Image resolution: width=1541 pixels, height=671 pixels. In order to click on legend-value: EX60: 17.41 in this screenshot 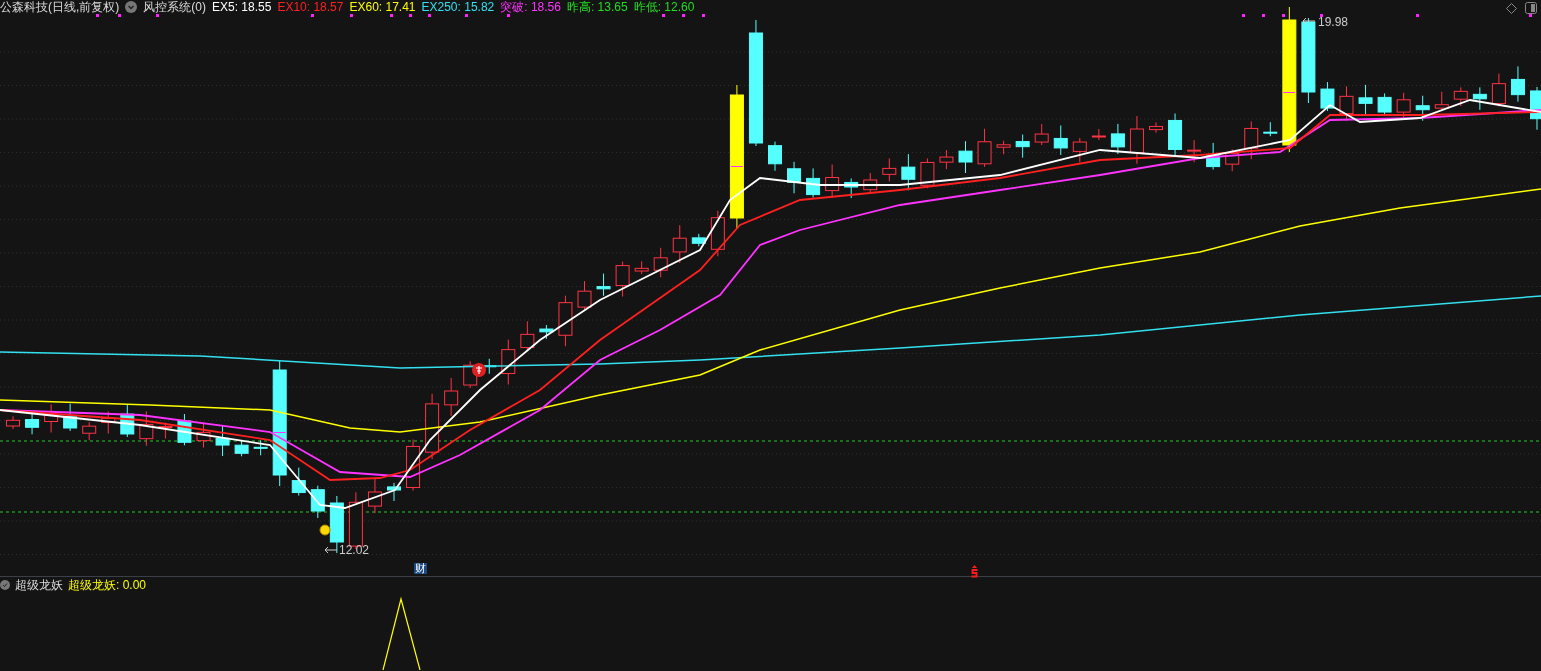, I will do `click(382, 7)`.